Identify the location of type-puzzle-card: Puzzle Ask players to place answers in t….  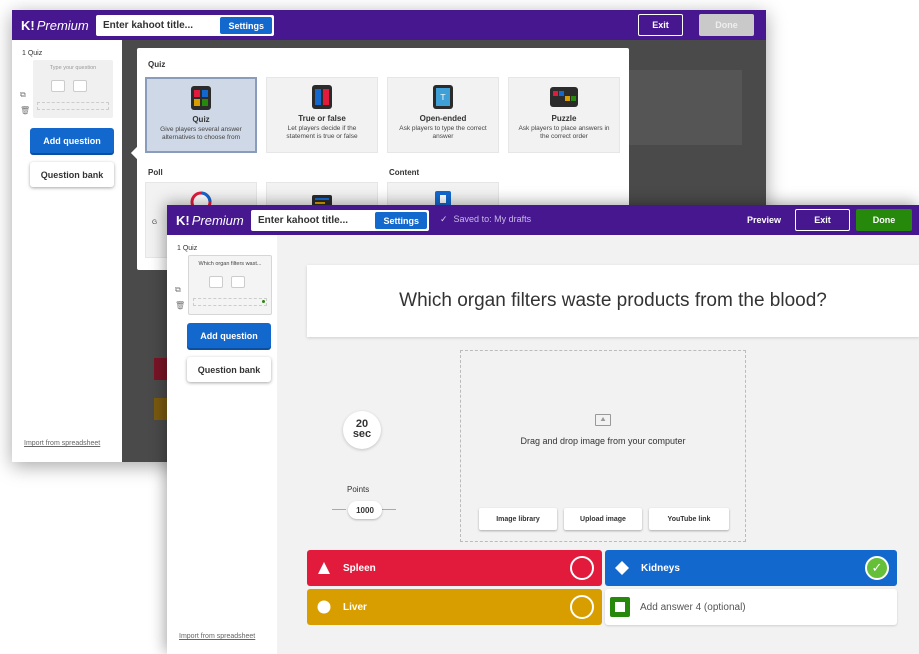
(564, 115).